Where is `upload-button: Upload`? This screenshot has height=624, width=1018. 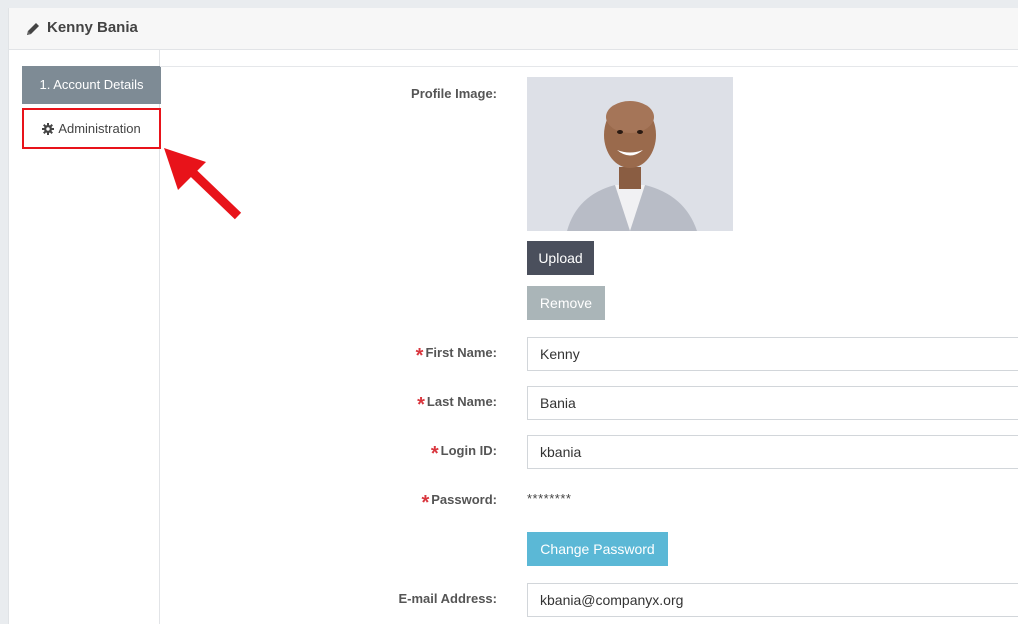
upload-button: Upload is located at coordinates (560, 258).